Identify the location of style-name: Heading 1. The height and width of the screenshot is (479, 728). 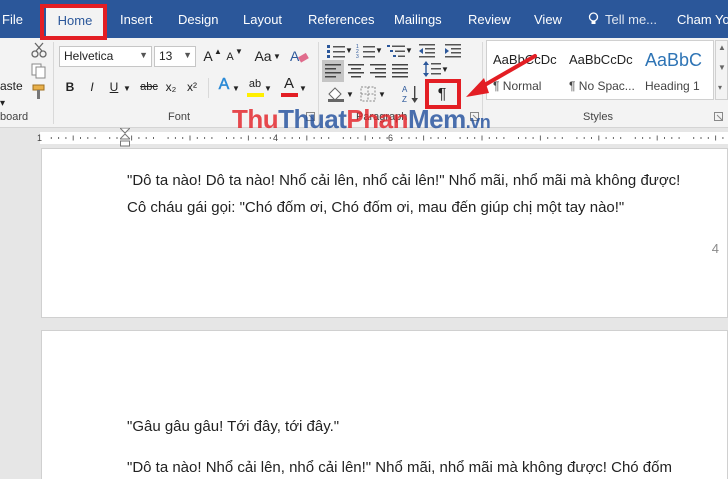
(672, 86).